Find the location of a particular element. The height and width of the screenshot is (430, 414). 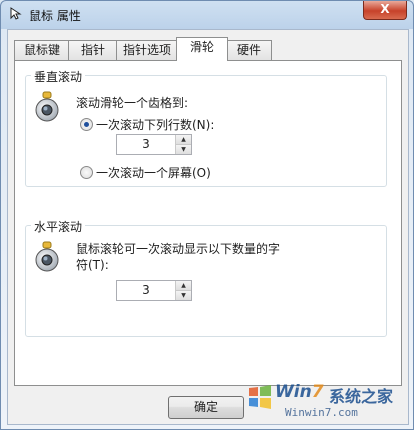

chars-spinbox: 3 ▲ ▼ is located at coordinates (154, 290).